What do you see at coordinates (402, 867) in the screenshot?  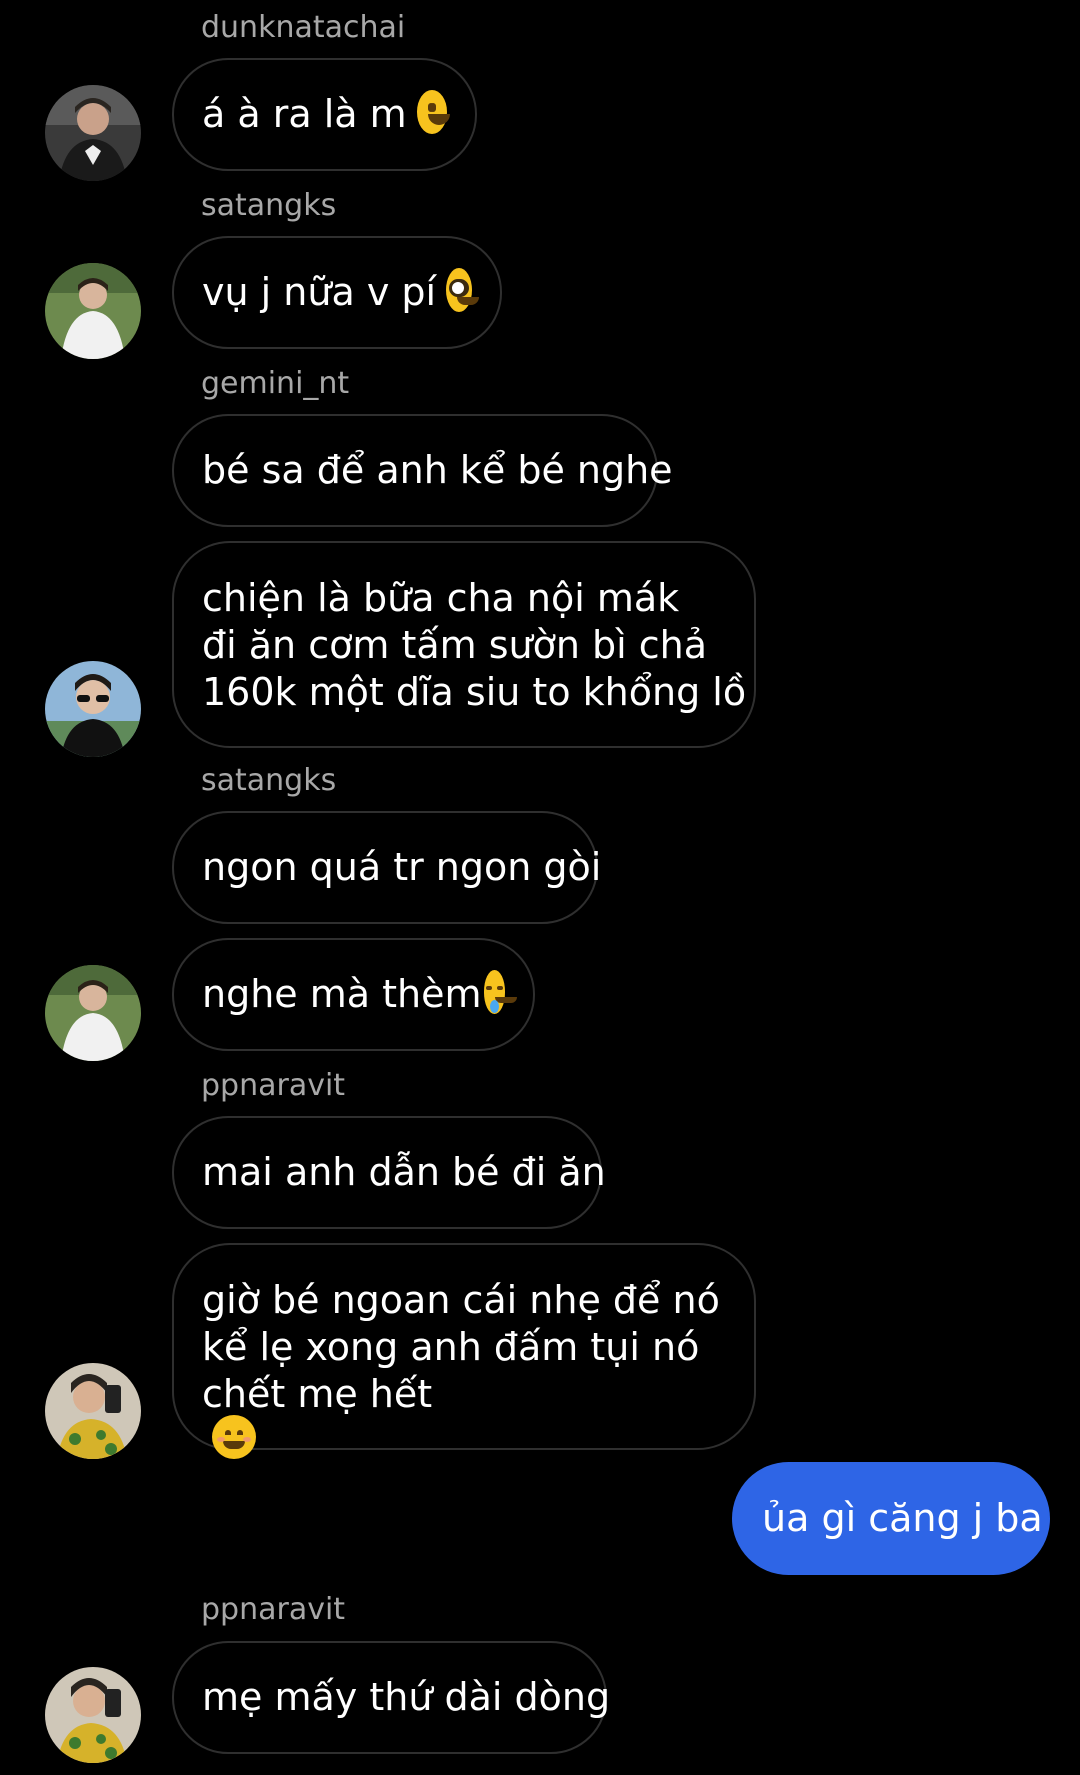 I see `message-text: ngon quá tr ngon gòi` at bounding box center [402, 867].